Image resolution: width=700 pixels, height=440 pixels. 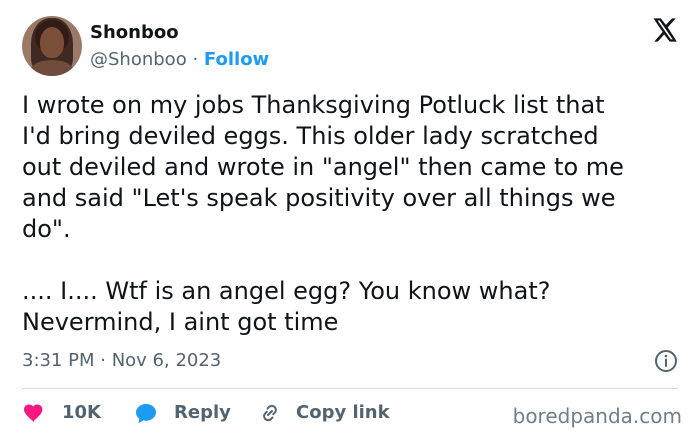 I want to click on heart-icon, so click(x=33, y=413).